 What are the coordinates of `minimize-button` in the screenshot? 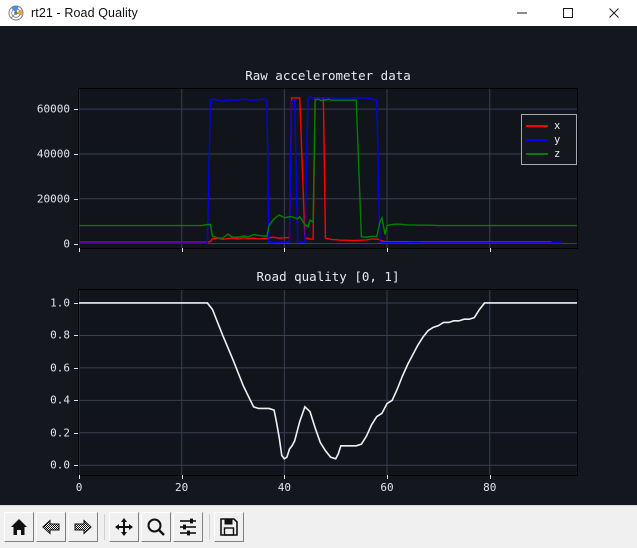 It's located at (522, 13).